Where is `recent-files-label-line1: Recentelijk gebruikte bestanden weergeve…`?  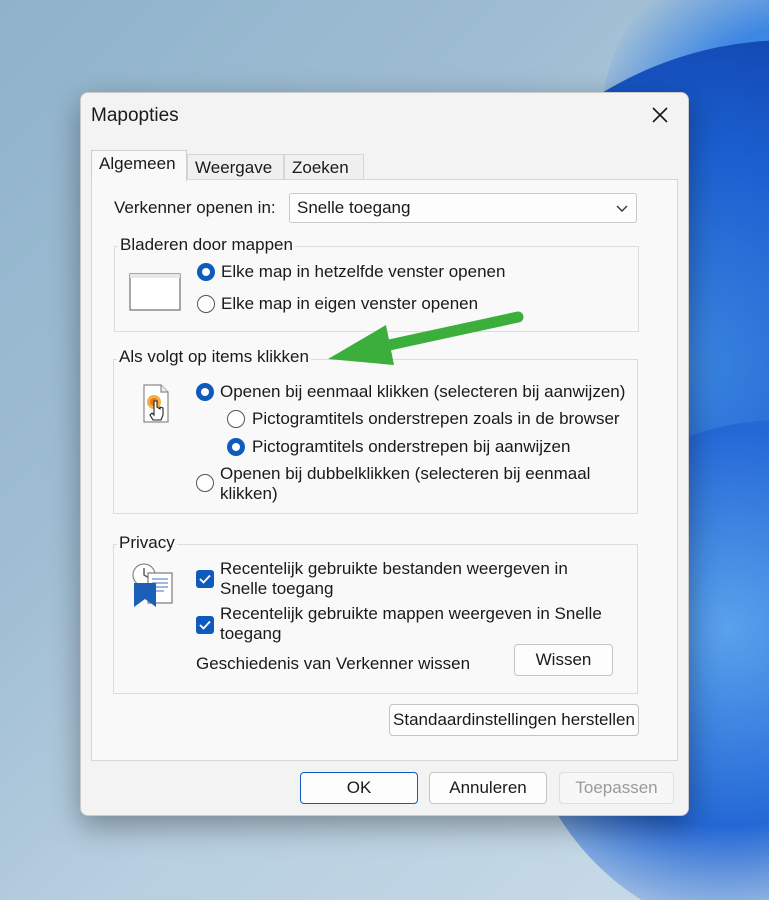 recent-files-label-line1: Recentelijk gebruikte bestanden weergeve… is located at coordinates (394, 568).